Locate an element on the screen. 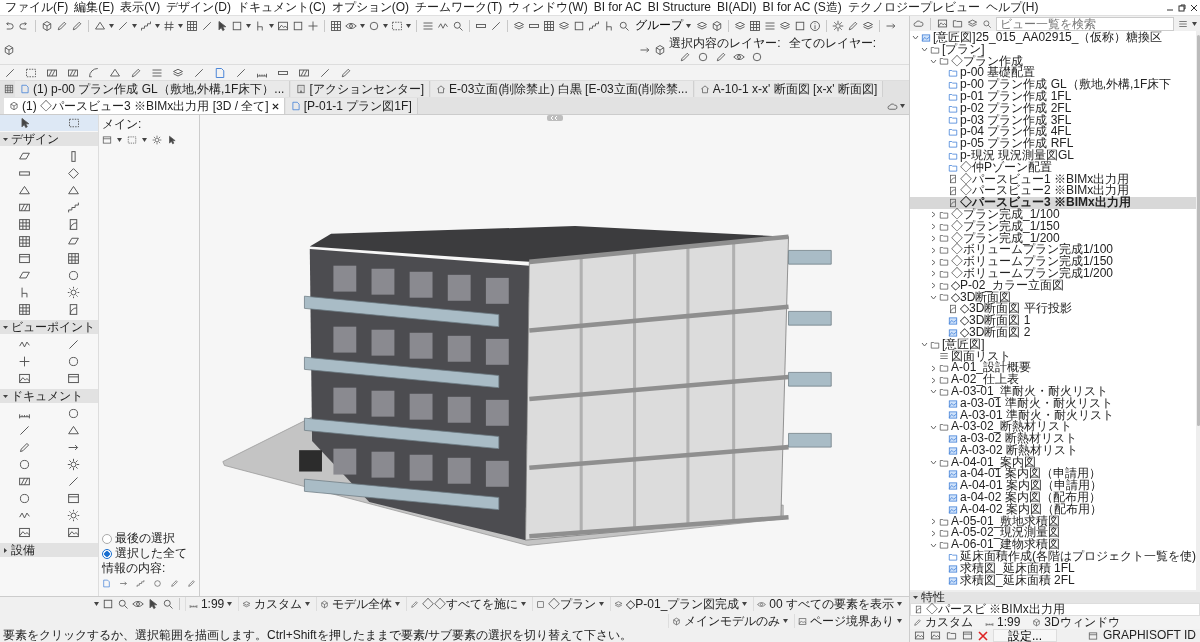 The height and width of the screenshot is (642, 1200). marquee-icon is located at coordinates (73, 123).